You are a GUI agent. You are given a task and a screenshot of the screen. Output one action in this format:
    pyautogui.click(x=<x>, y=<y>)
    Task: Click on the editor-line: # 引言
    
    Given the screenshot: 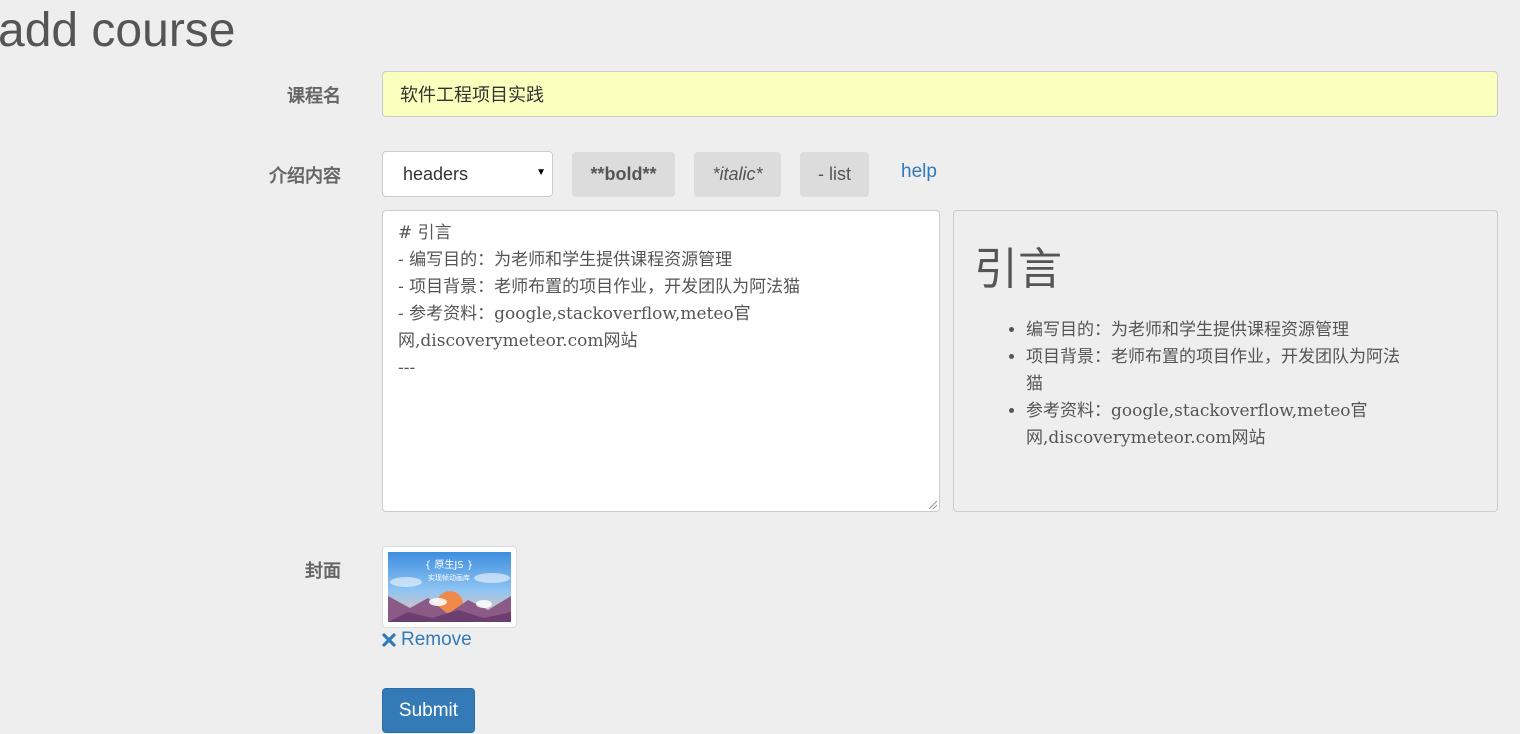 What is the action you would take?
    pyautogui.click(x=425, y=233)
    